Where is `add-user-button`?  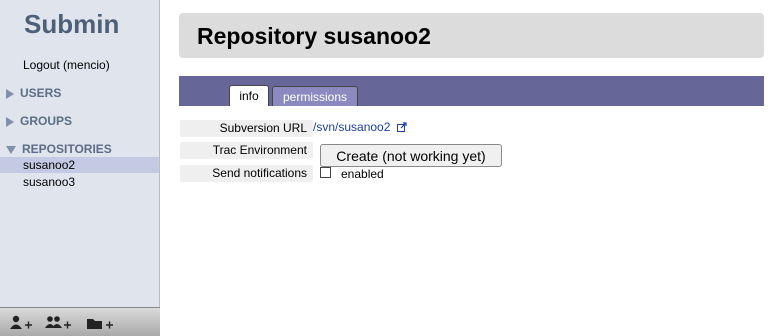 add-user-button is located at coordinates (22, 323).